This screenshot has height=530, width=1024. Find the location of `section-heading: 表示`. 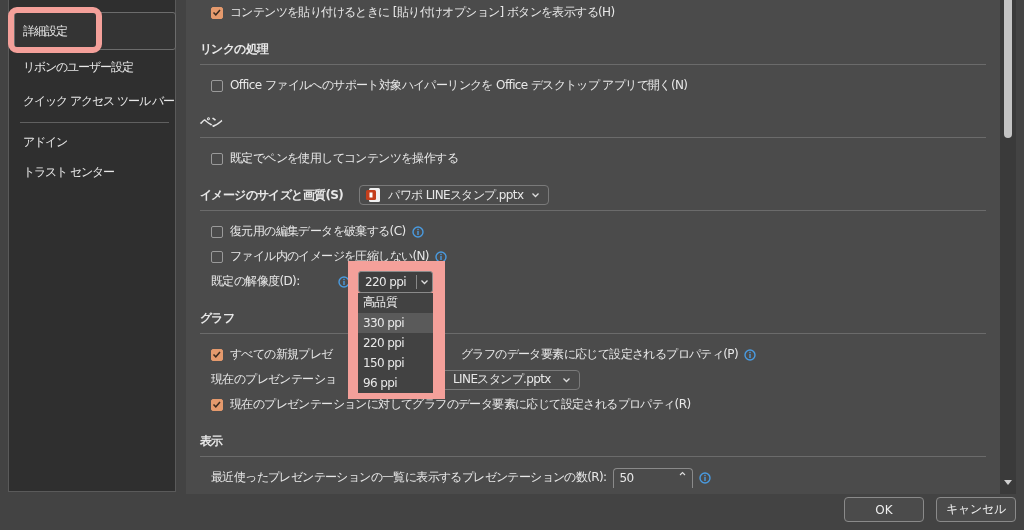

section-heading: 表示 is located at coordinates (211, 441).